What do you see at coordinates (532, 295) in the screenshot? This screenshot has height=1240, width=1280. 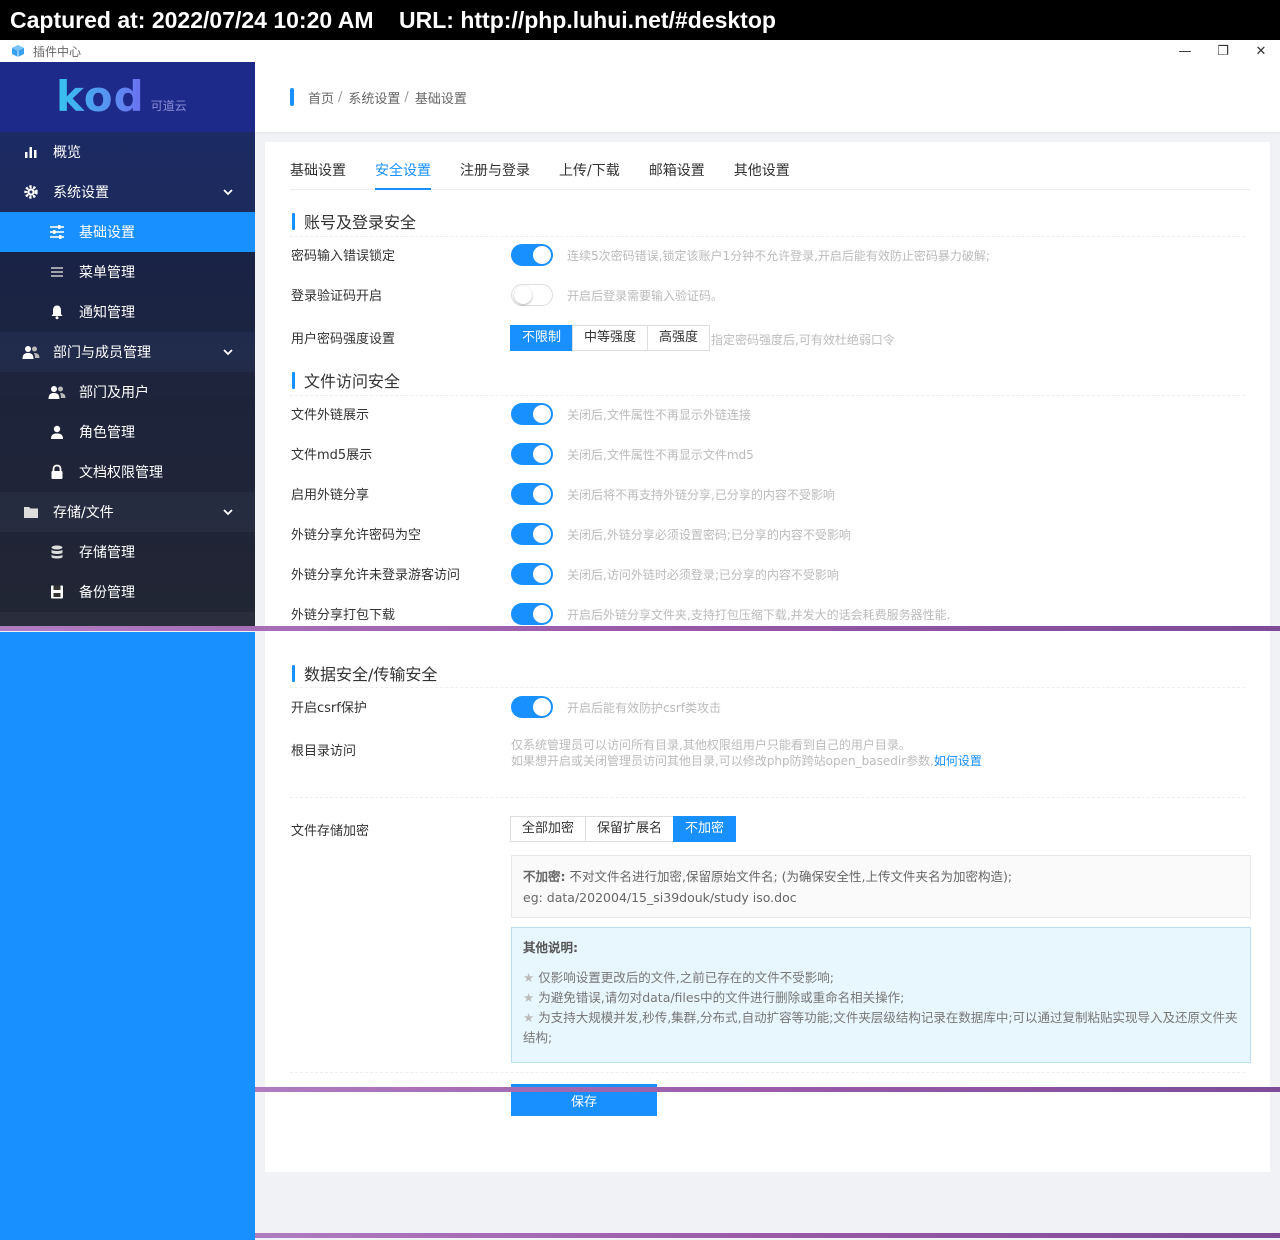 I see `login-captcha-toggle` at bounding box center [532, 295].